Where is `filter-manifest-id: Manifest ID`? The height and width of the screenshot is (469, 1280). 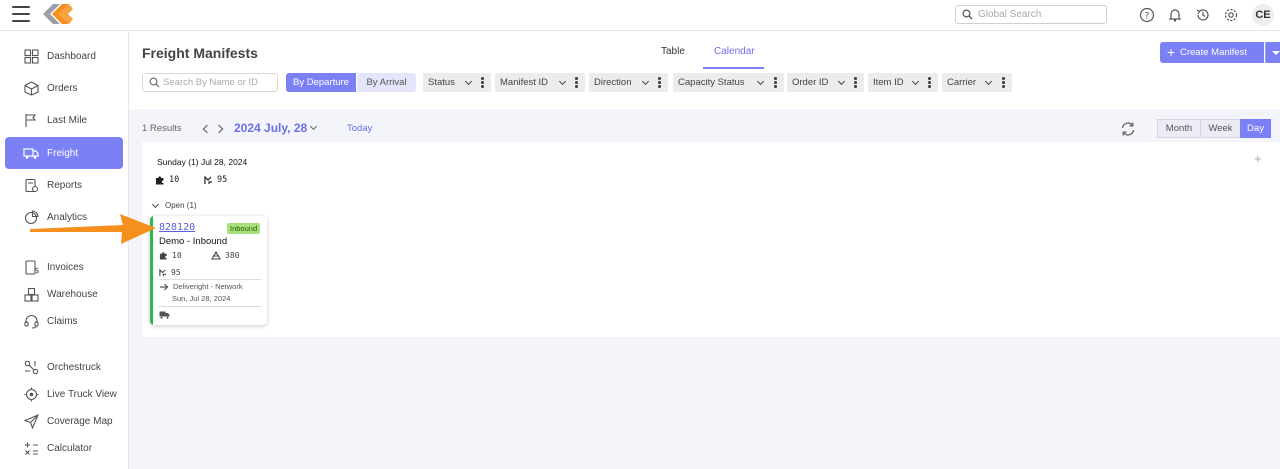 filter-manifest-id: Manifest ID is located at coordinates (540, 82).